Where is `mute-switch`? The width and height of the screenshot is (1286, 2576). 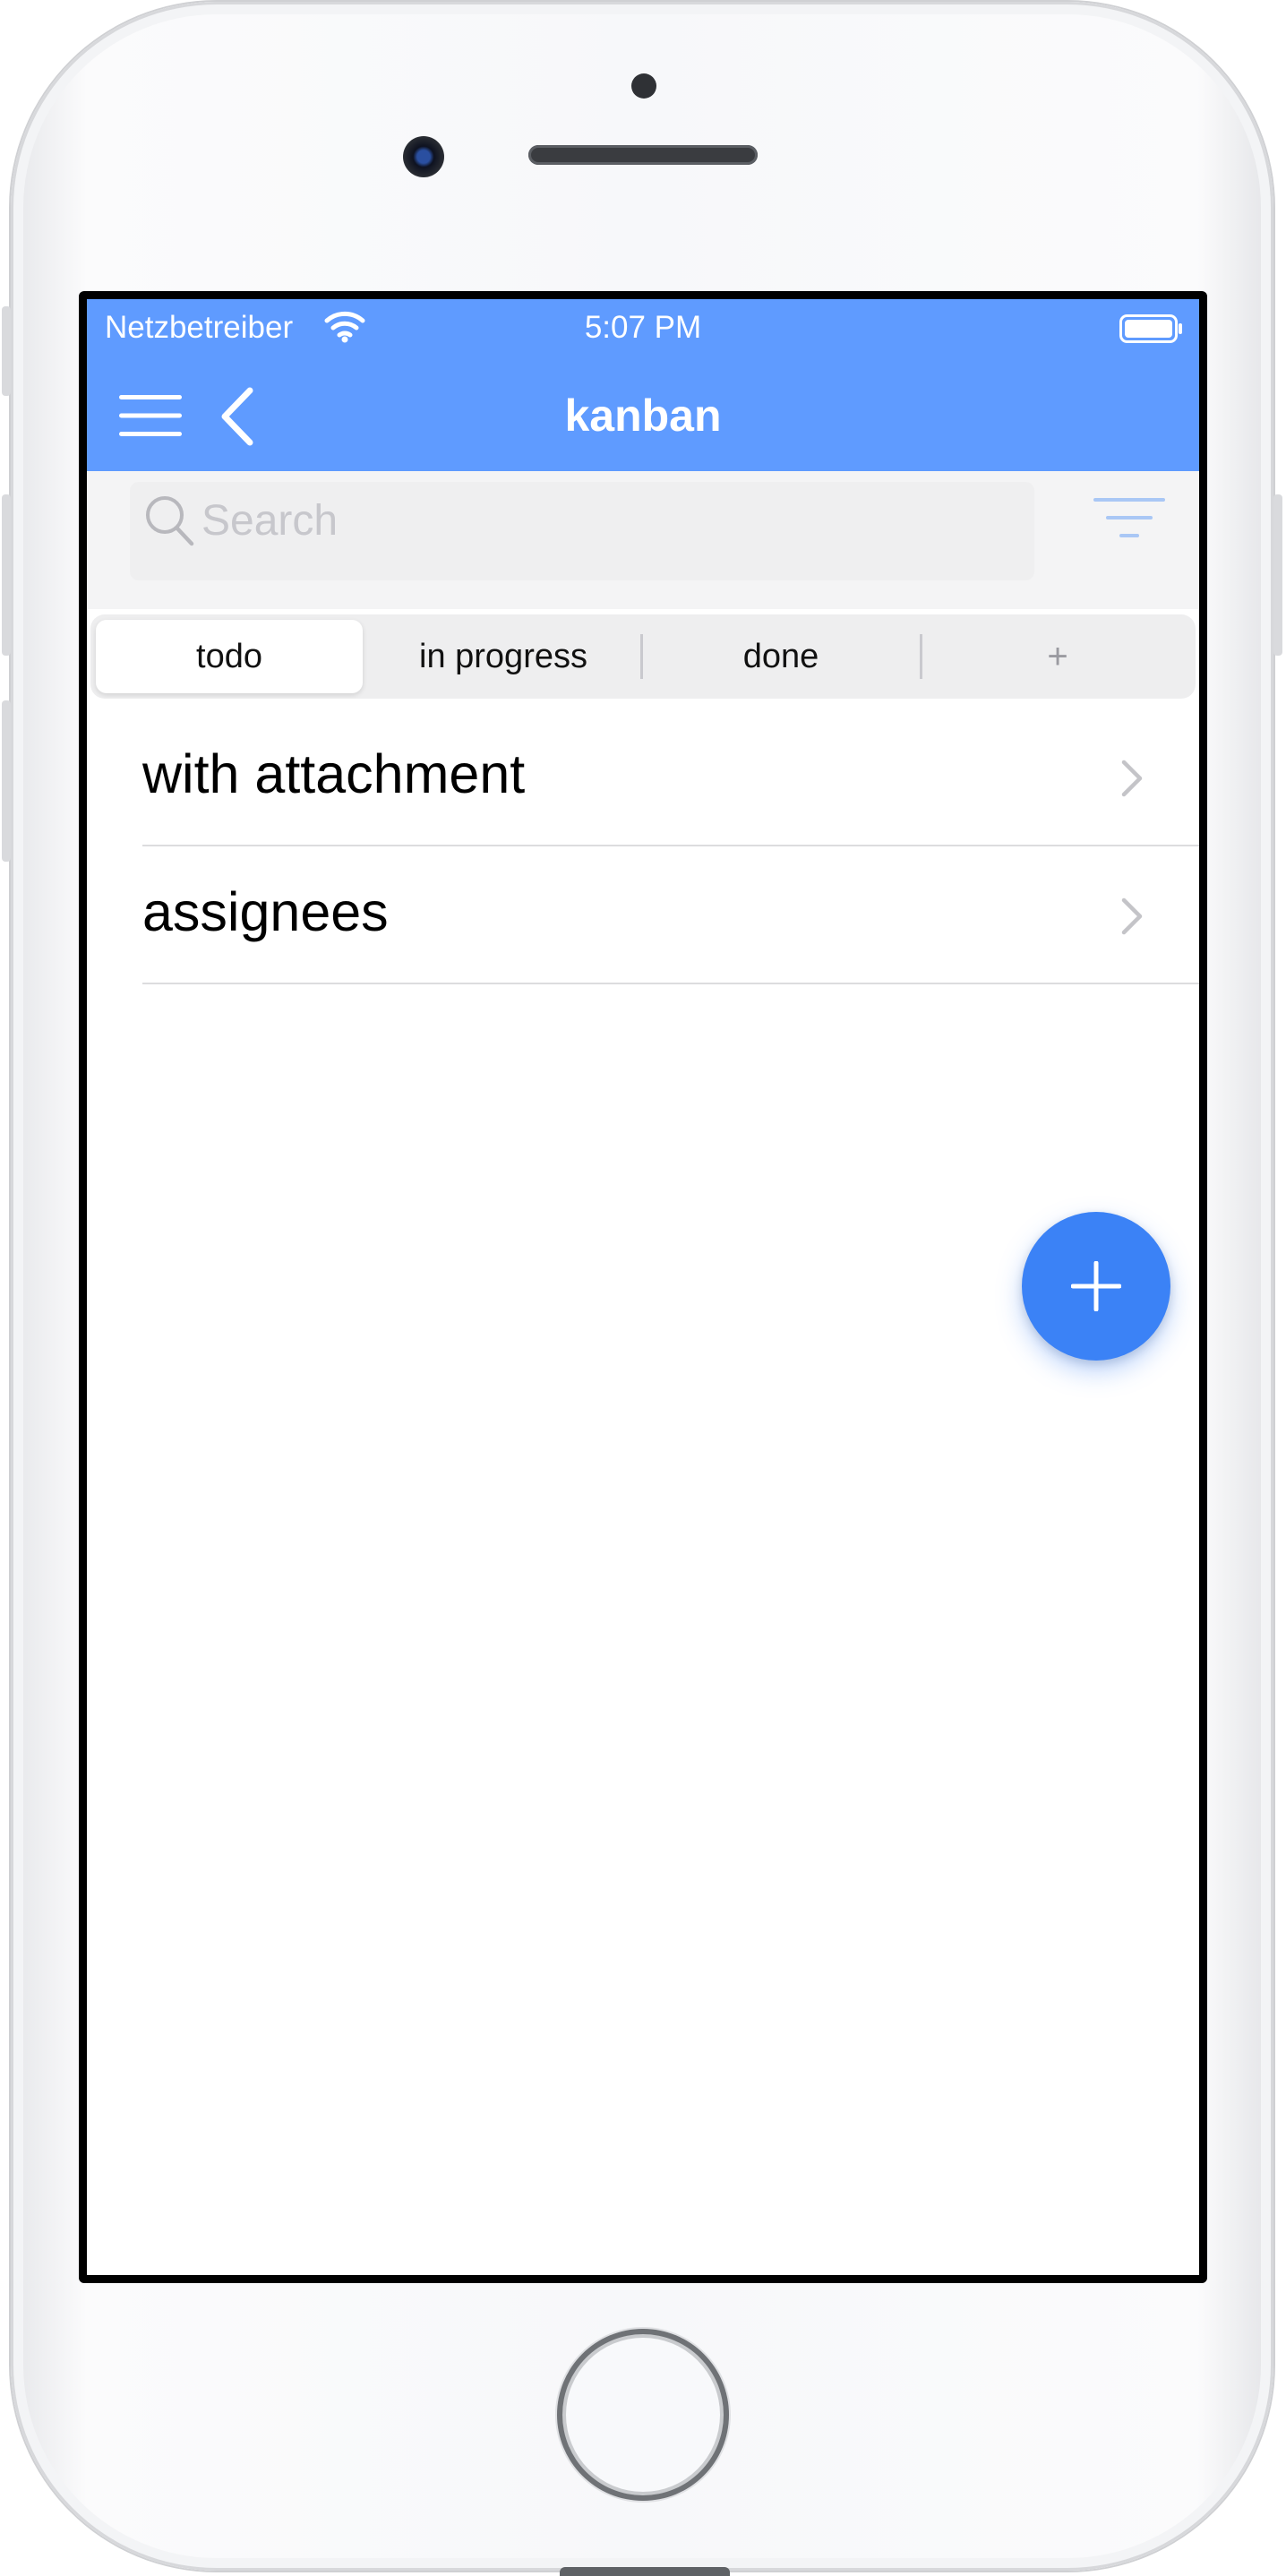
mute-switch is located at coordinates (7, 351).